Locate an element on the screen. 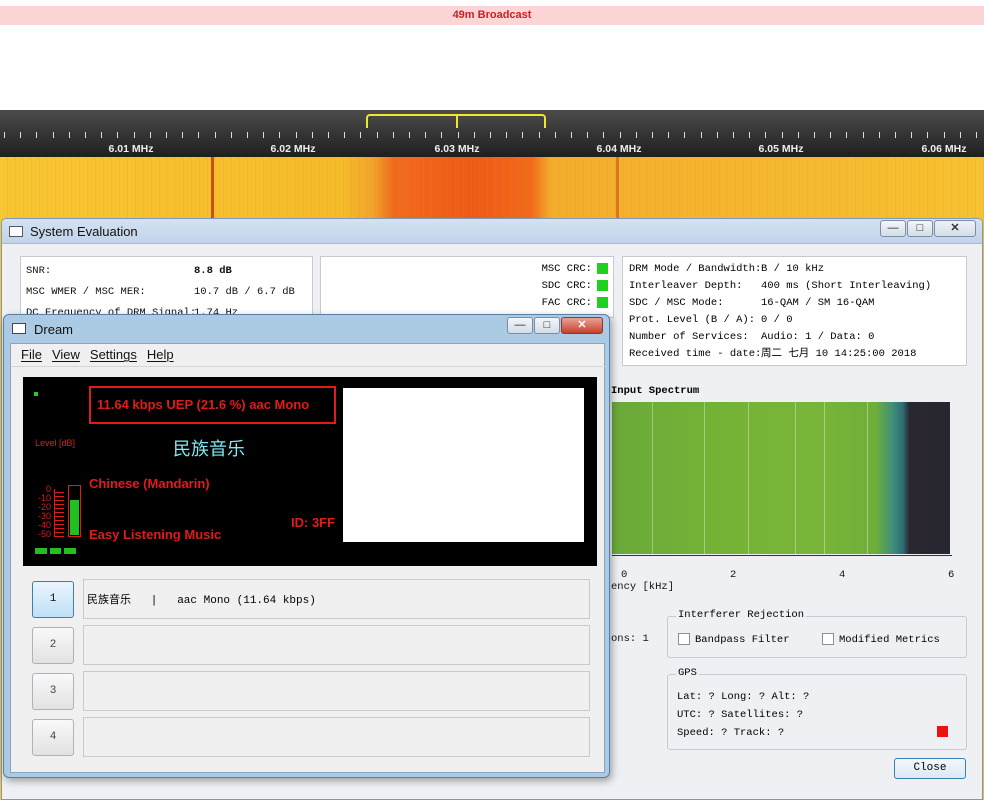 Image resolution: width=984 pixels, height=800 pixels. info-value: 周二 七月 10 14:25:00 2018 is located at coordinates (839, 354).